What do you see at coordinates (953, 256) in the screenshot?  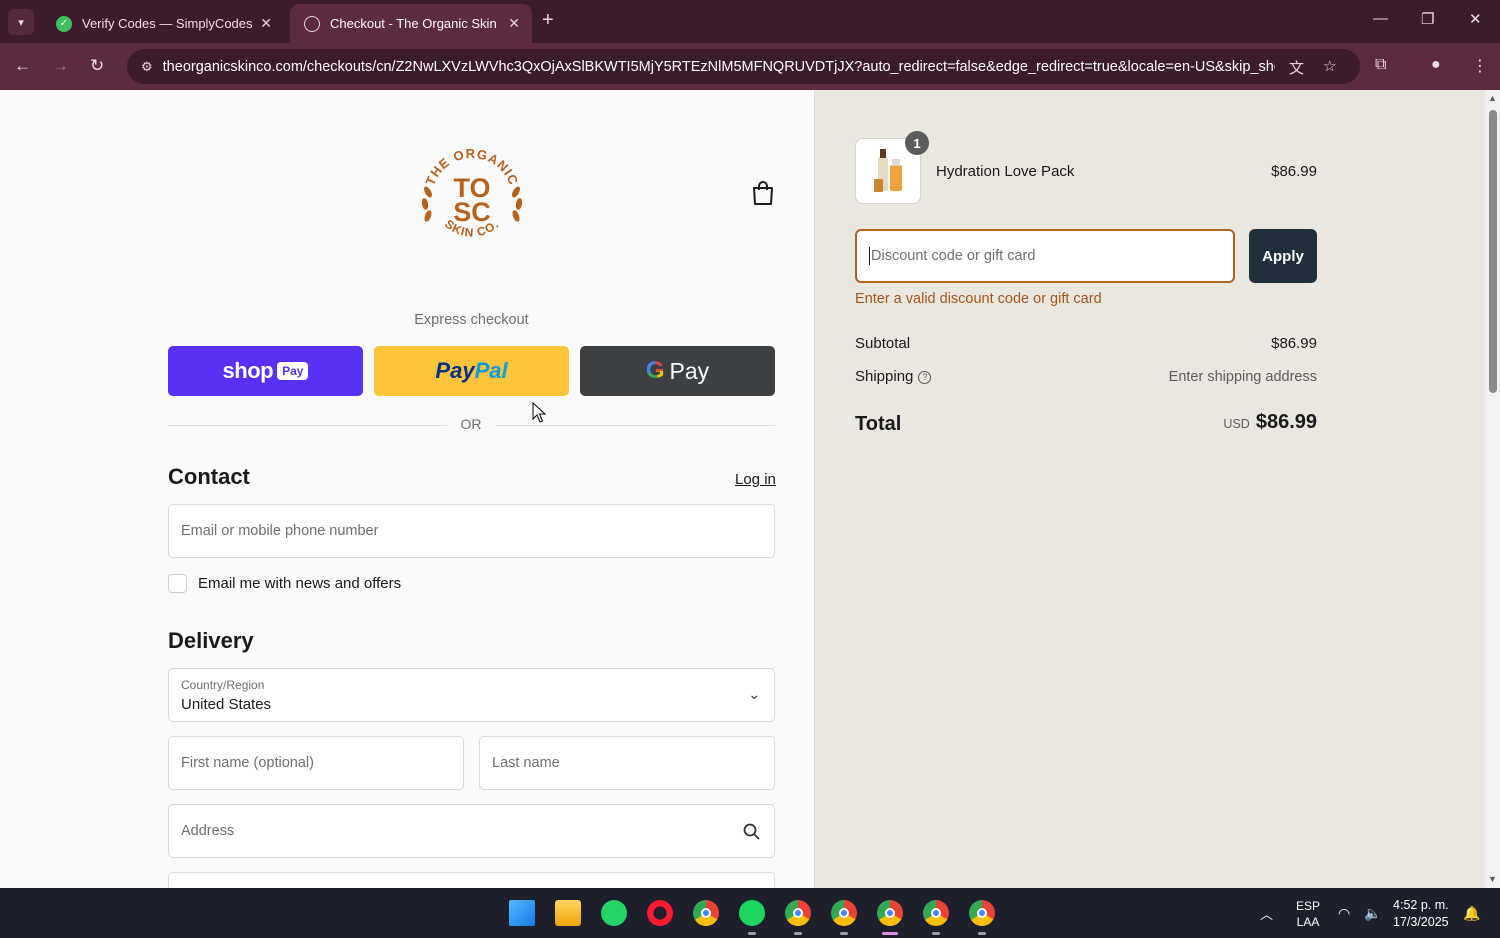 I see `discount-placeholder: Discount code or gift card` at bounding box center [953, 256].